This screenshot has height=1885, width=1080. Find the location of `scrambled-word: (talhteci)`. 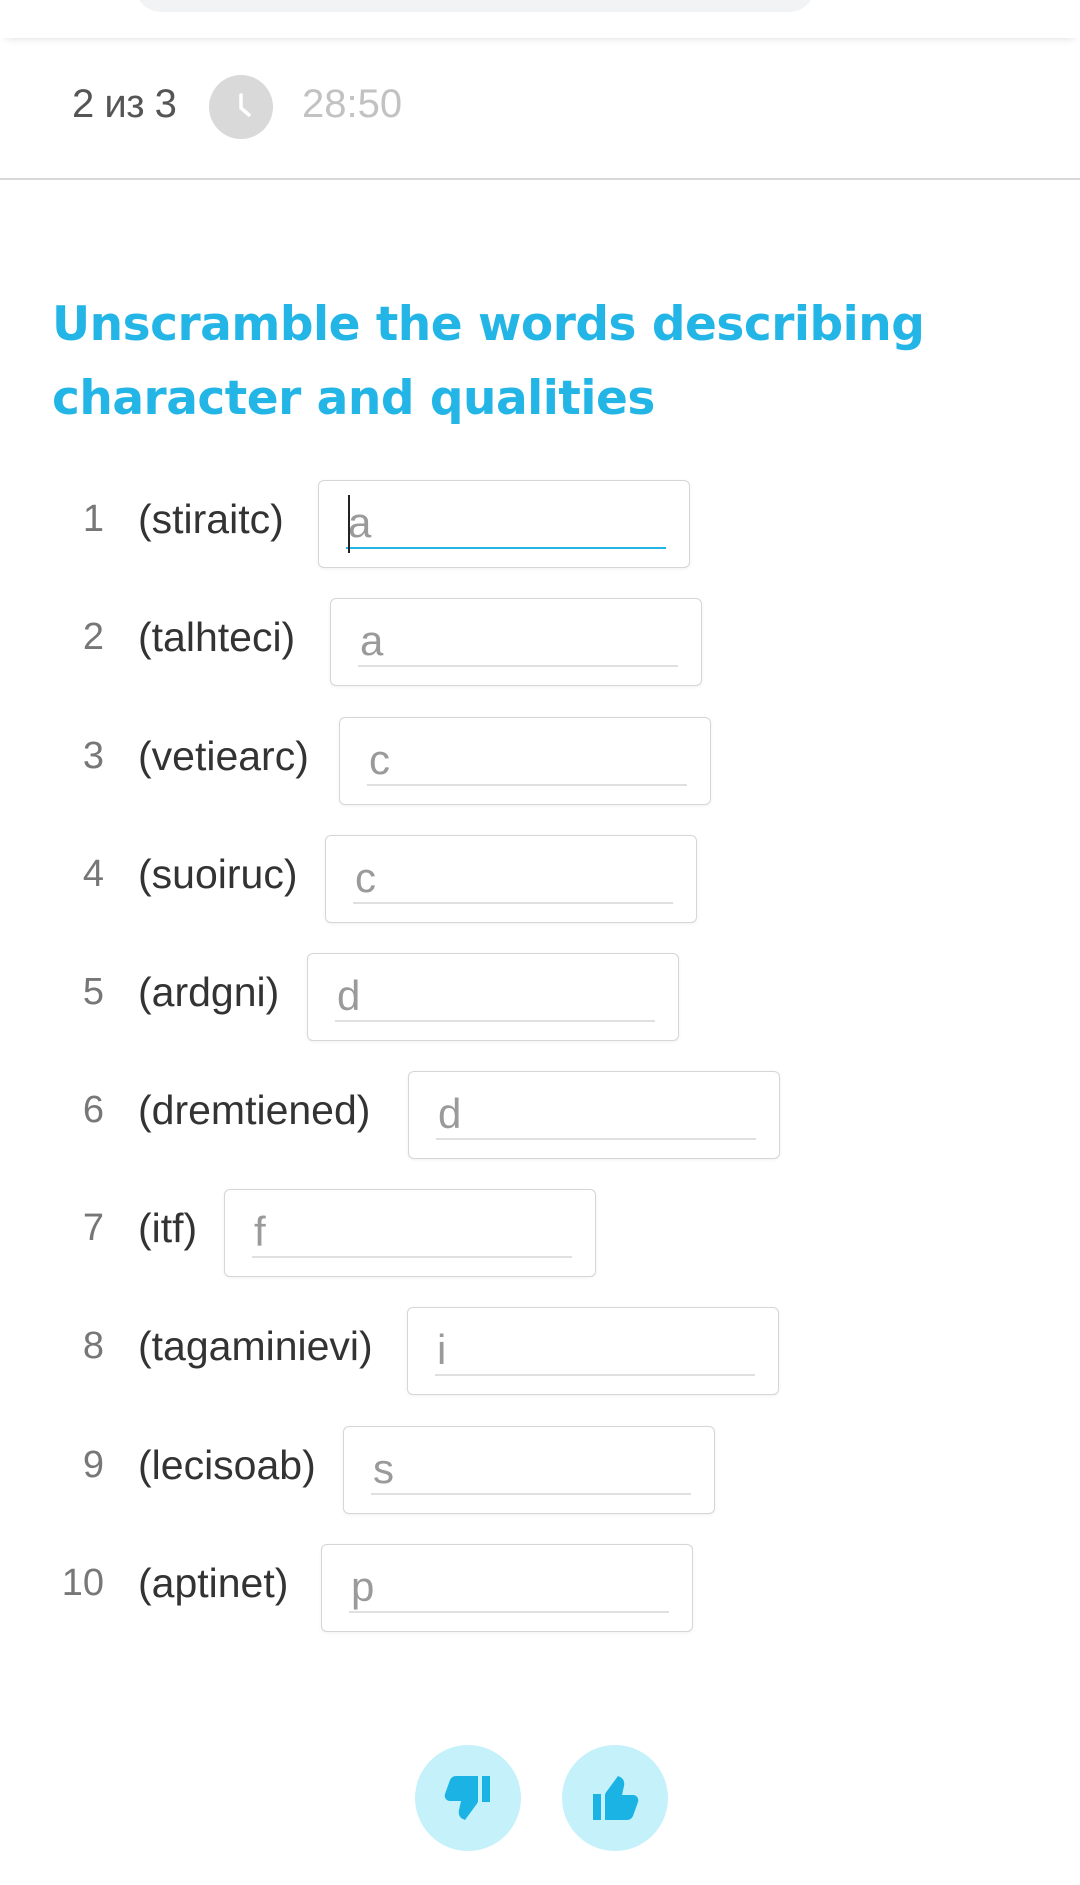

scrambled-word: (talhteci) is located at coordinates (217, 637).